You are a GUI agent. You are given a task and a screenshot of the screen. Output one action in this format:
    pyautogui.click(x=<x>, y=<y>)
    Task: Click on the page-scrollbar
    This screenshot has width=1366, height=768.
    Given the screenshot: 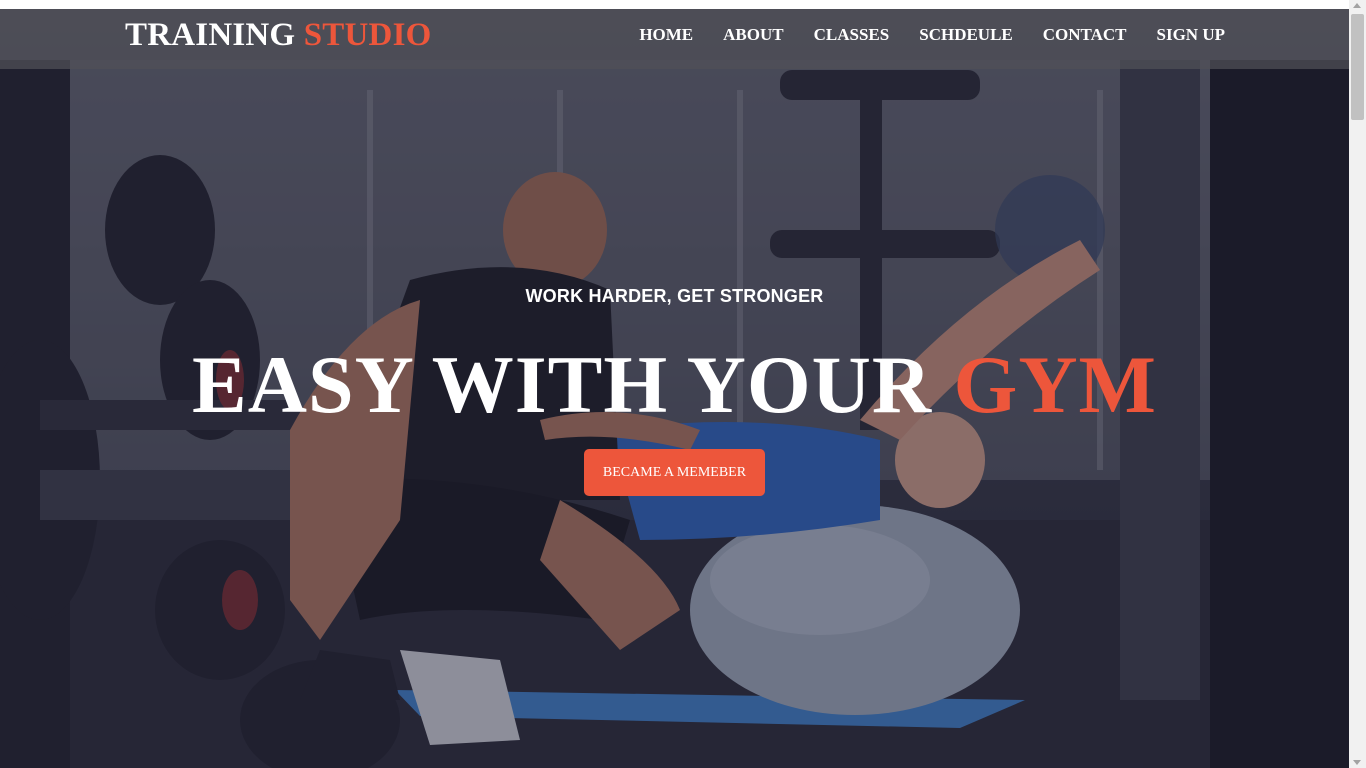 What is the action you would take?
    pyautogui.click(x=1357, y=384)
    